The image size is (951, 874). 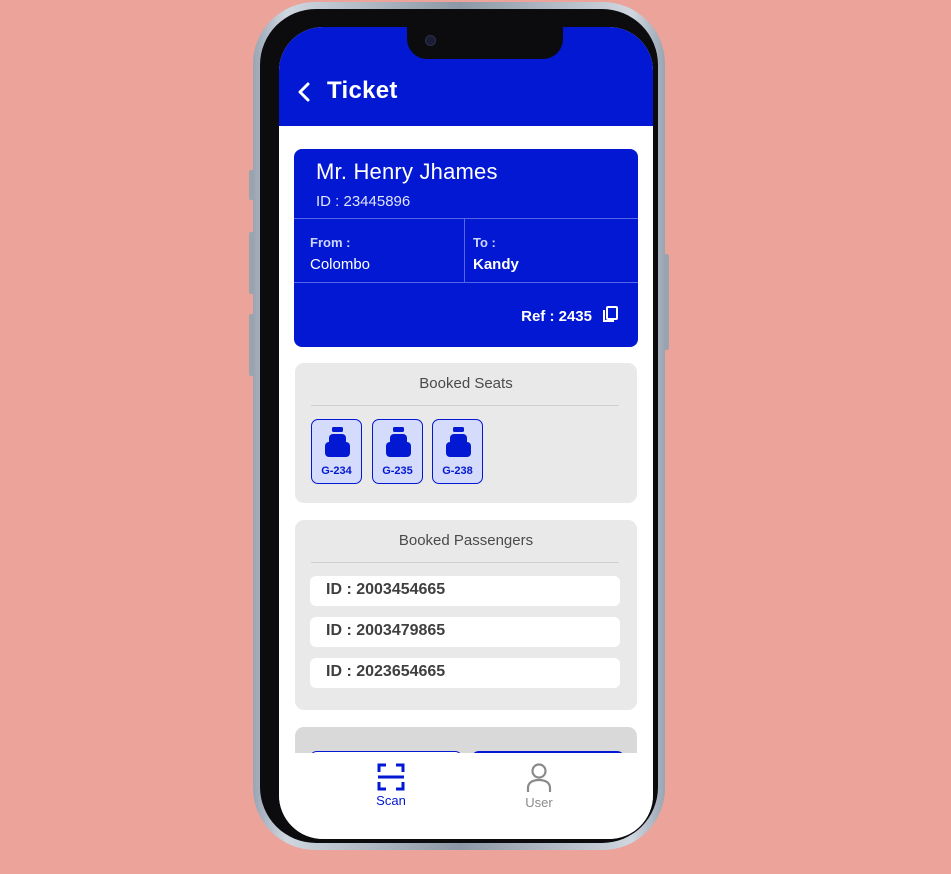 I want to click on seat-card: G-235, so click(x=397, y=451).